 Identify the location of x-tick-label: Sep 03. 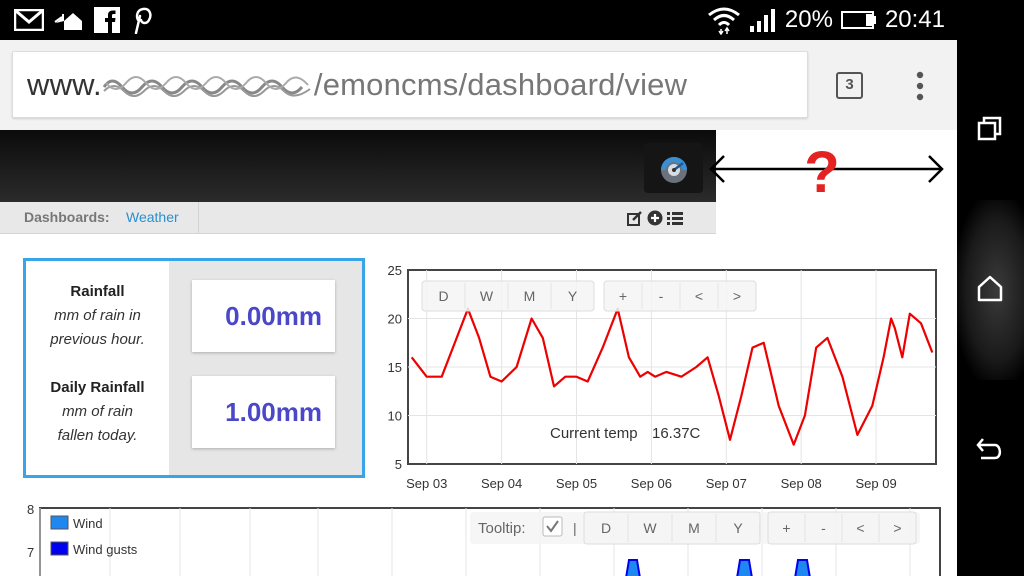
(426, 483).